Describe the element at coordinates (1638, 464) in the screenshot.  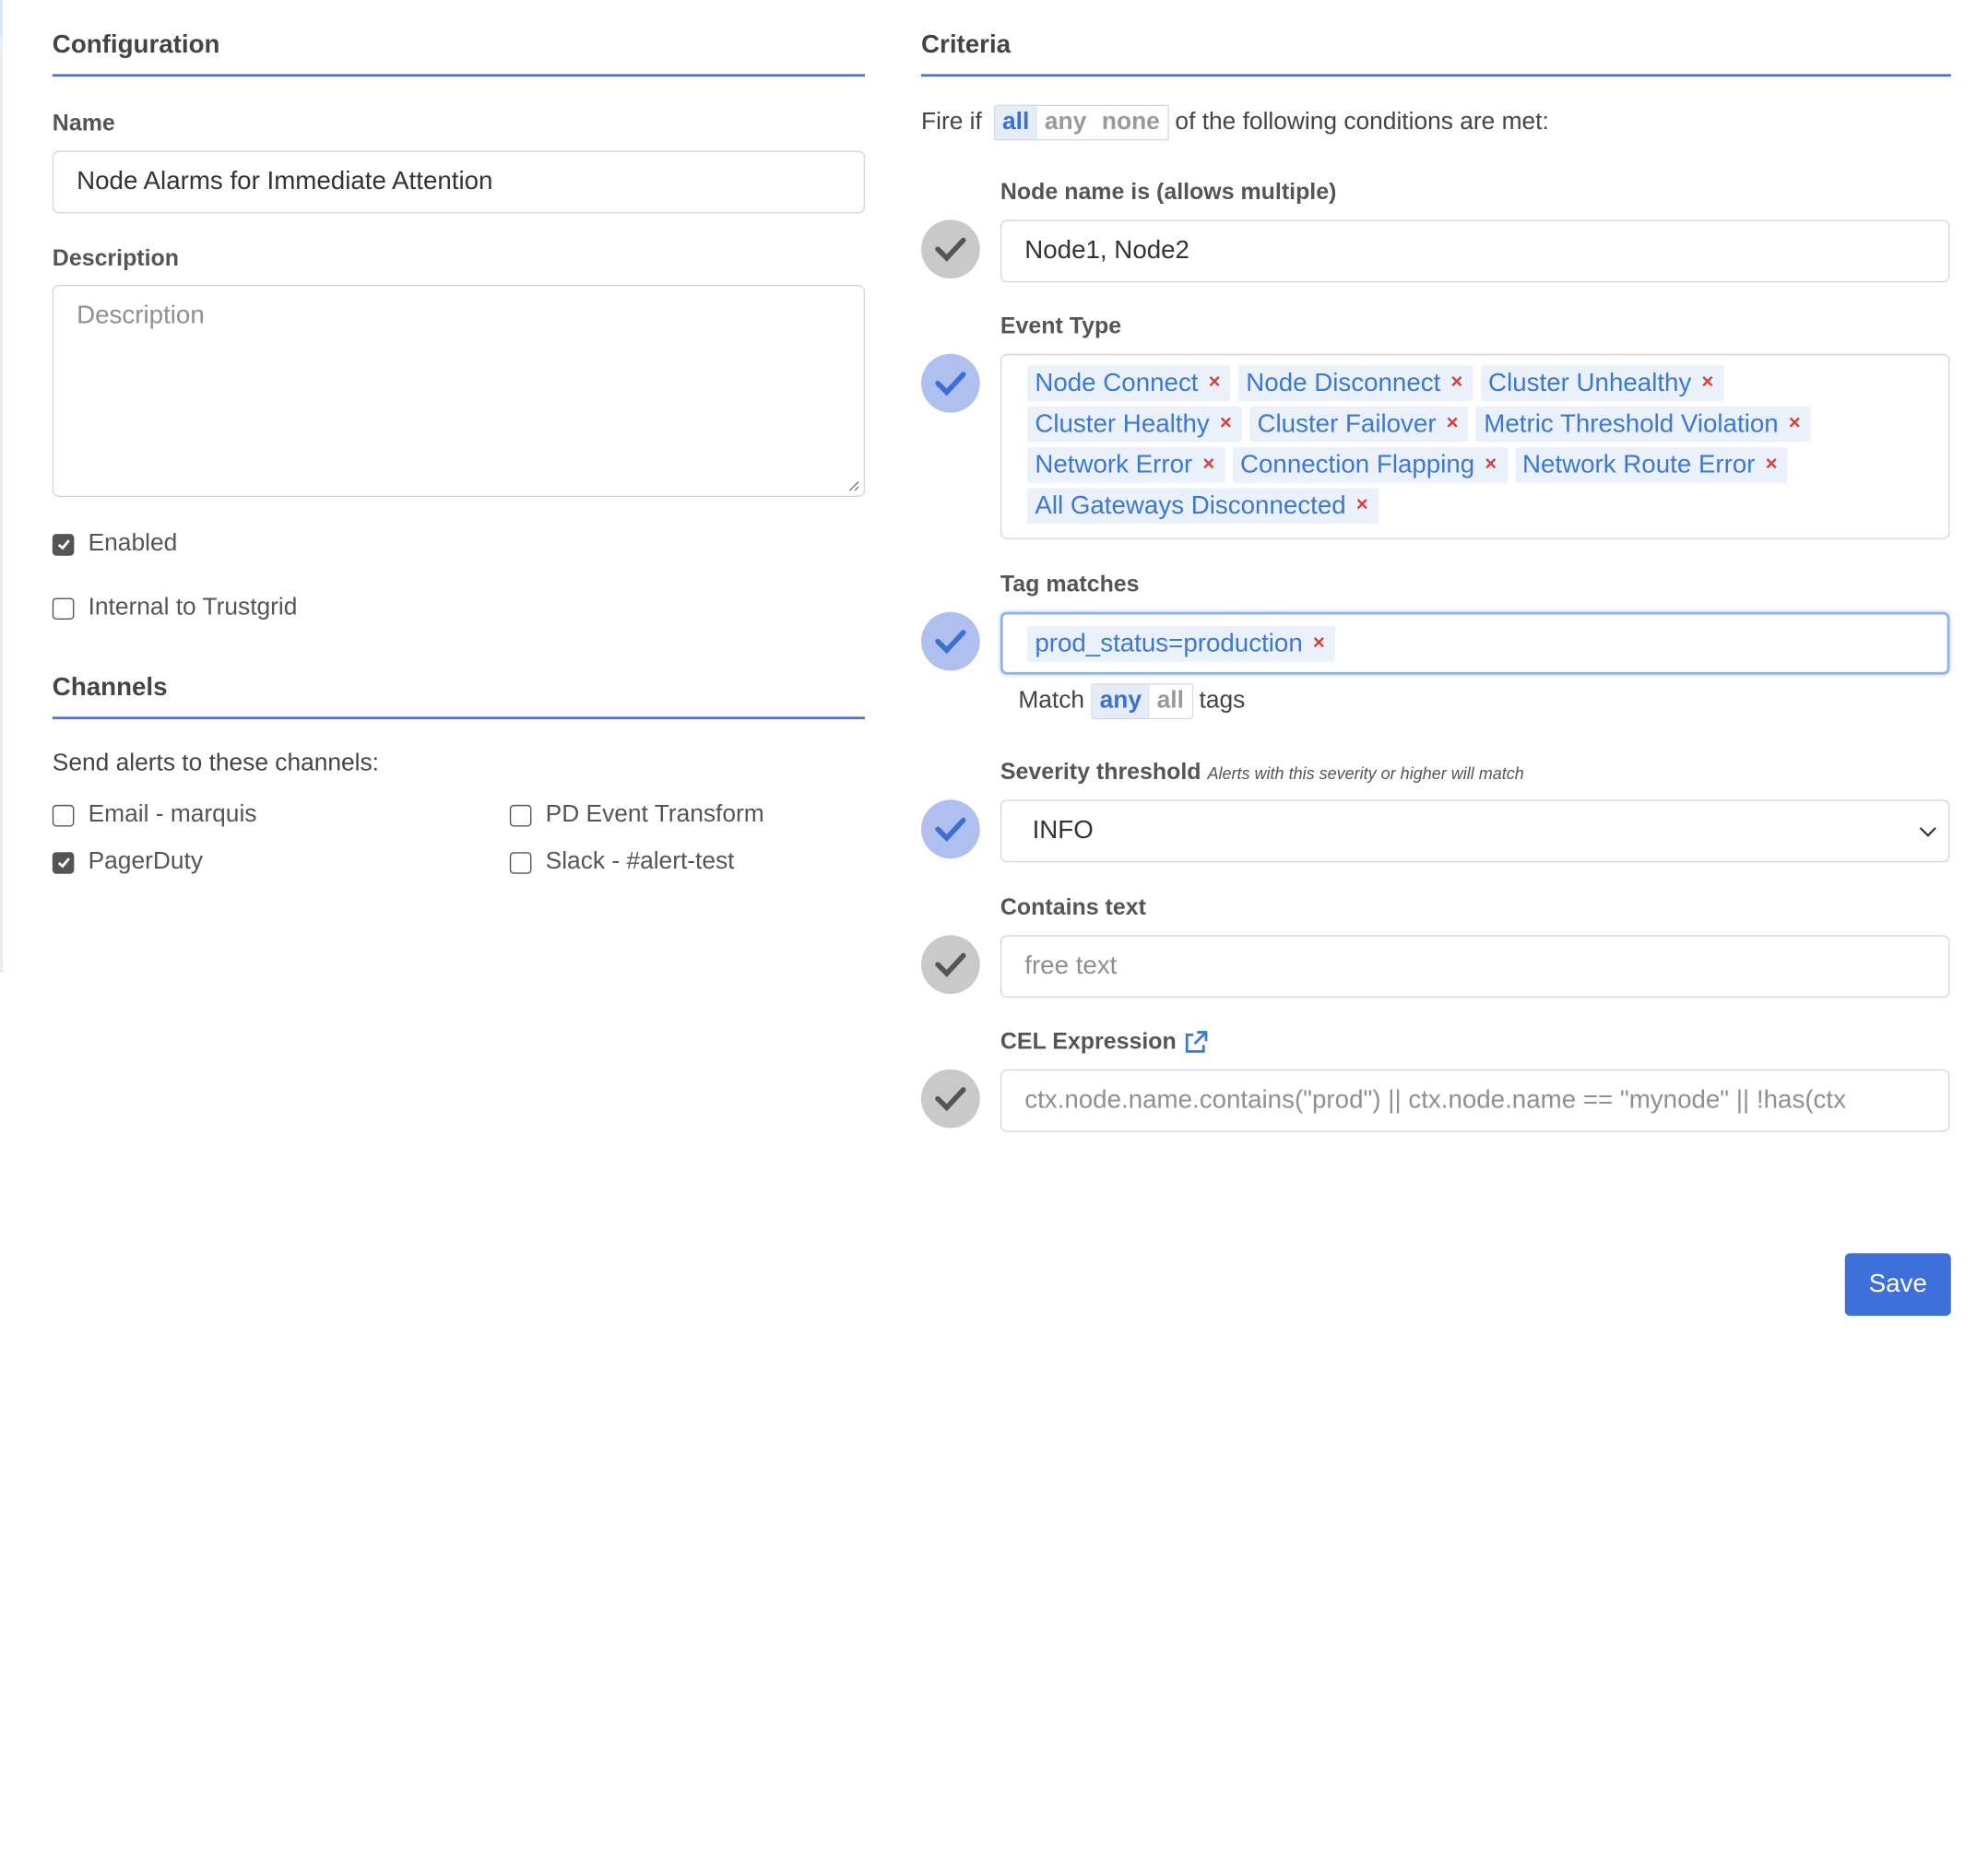
I see `event-type-tag-label: Network Route Error` at that location.